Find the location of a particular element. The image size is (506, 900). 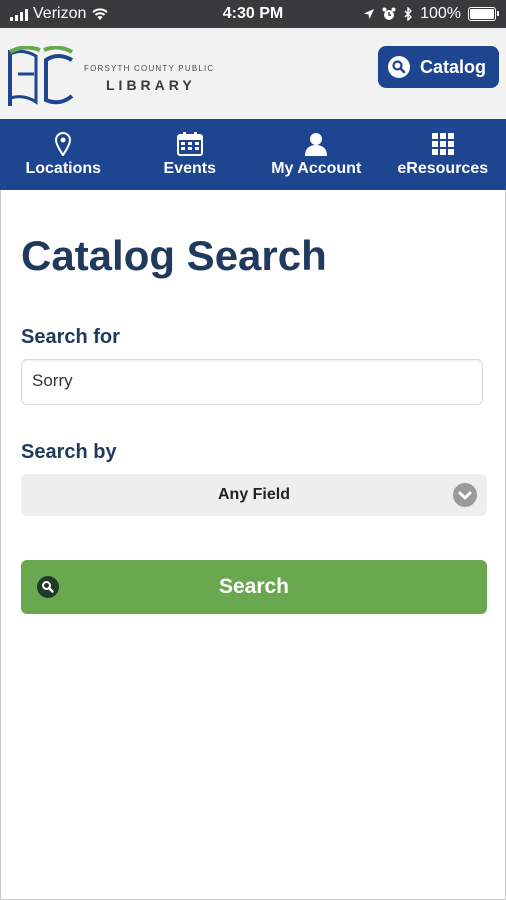

bluetooth-icon is located at coordinates (408, 14).